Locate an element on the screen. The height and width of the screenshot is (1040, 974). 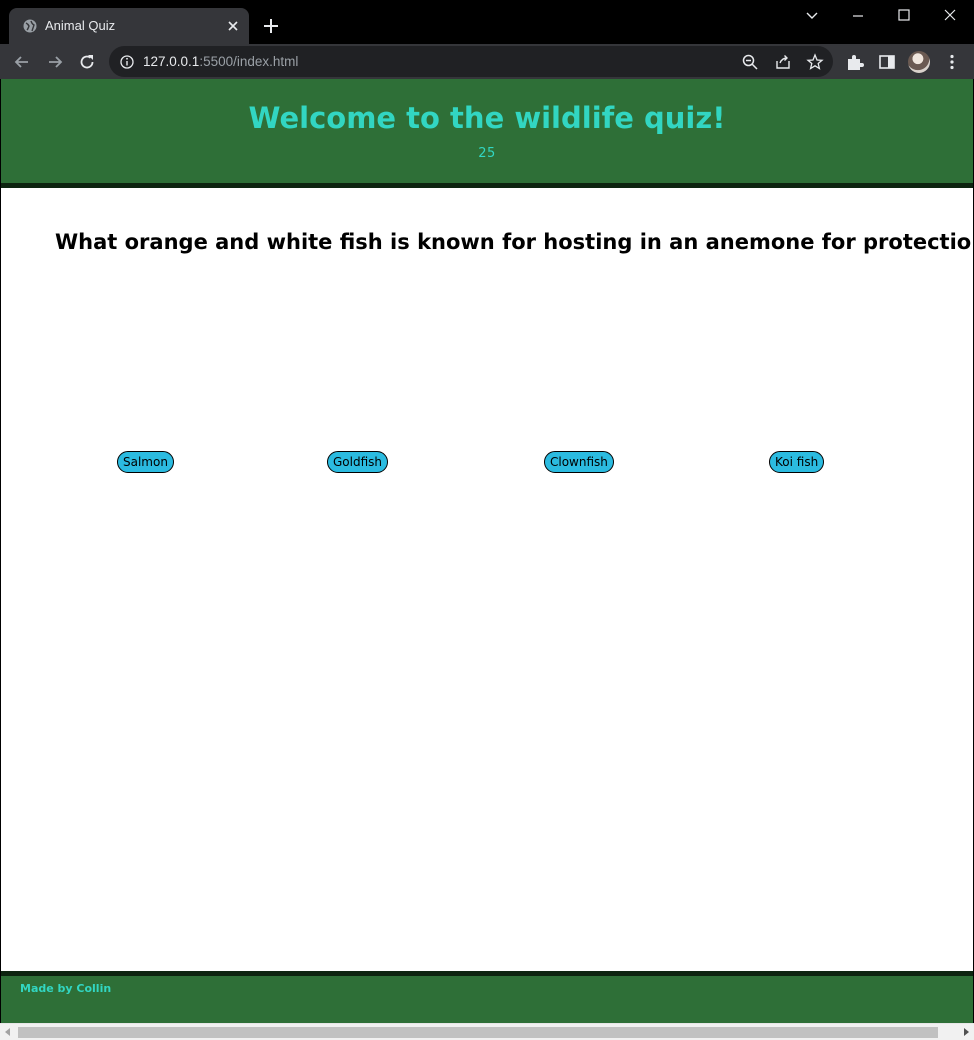
side-panel-icon is located at coordinates (887, 62).